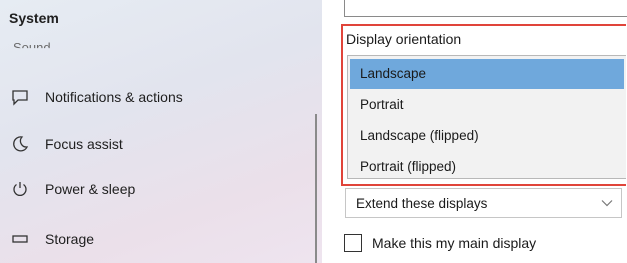  What do you see at coordinates (353, 243) in the screenshot?
I see `main-display-checkbox` at bounding box center [353, 243].